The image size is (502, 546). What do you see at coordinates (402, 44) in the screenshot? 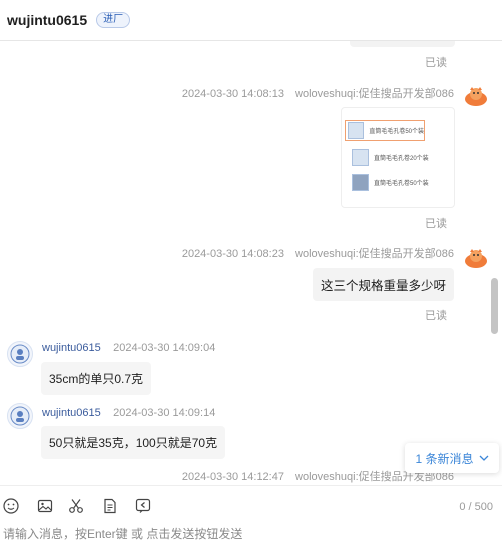
I see `previous-message-bubble` at bounding box center [402, 44].